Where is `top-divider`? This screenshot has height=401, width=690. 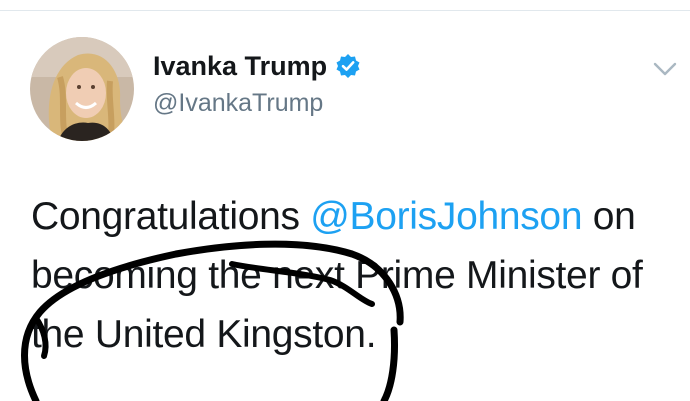 top-divider is located at coordinates (345, 10).